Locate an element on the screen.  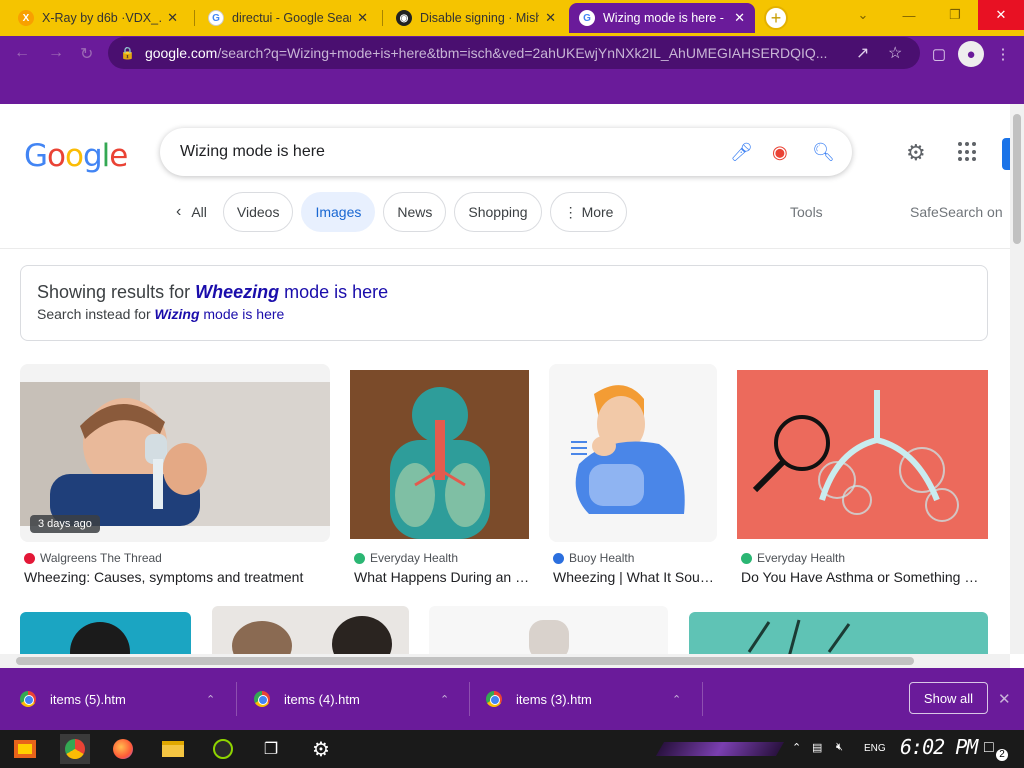
bookmark-star-icon: ☆ is located at coordinates (895, 53).